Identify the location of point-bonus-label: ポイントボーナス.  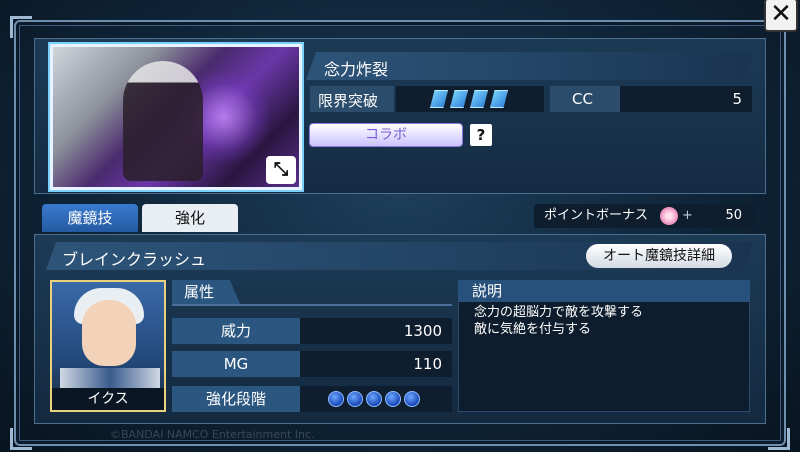
(596, 215).